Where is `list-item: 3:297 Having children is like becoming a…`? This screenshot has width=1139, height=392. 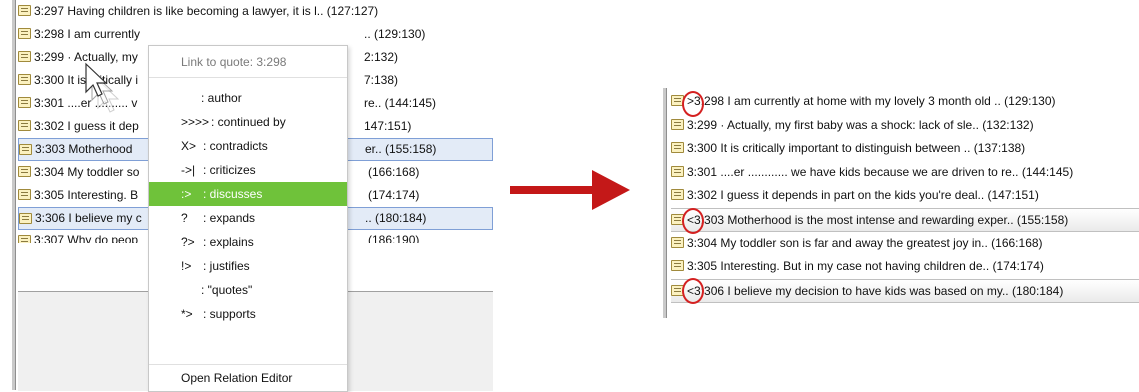
list-item: 3:297 Having children is like becoming a… is located at coordinates (255, 11).